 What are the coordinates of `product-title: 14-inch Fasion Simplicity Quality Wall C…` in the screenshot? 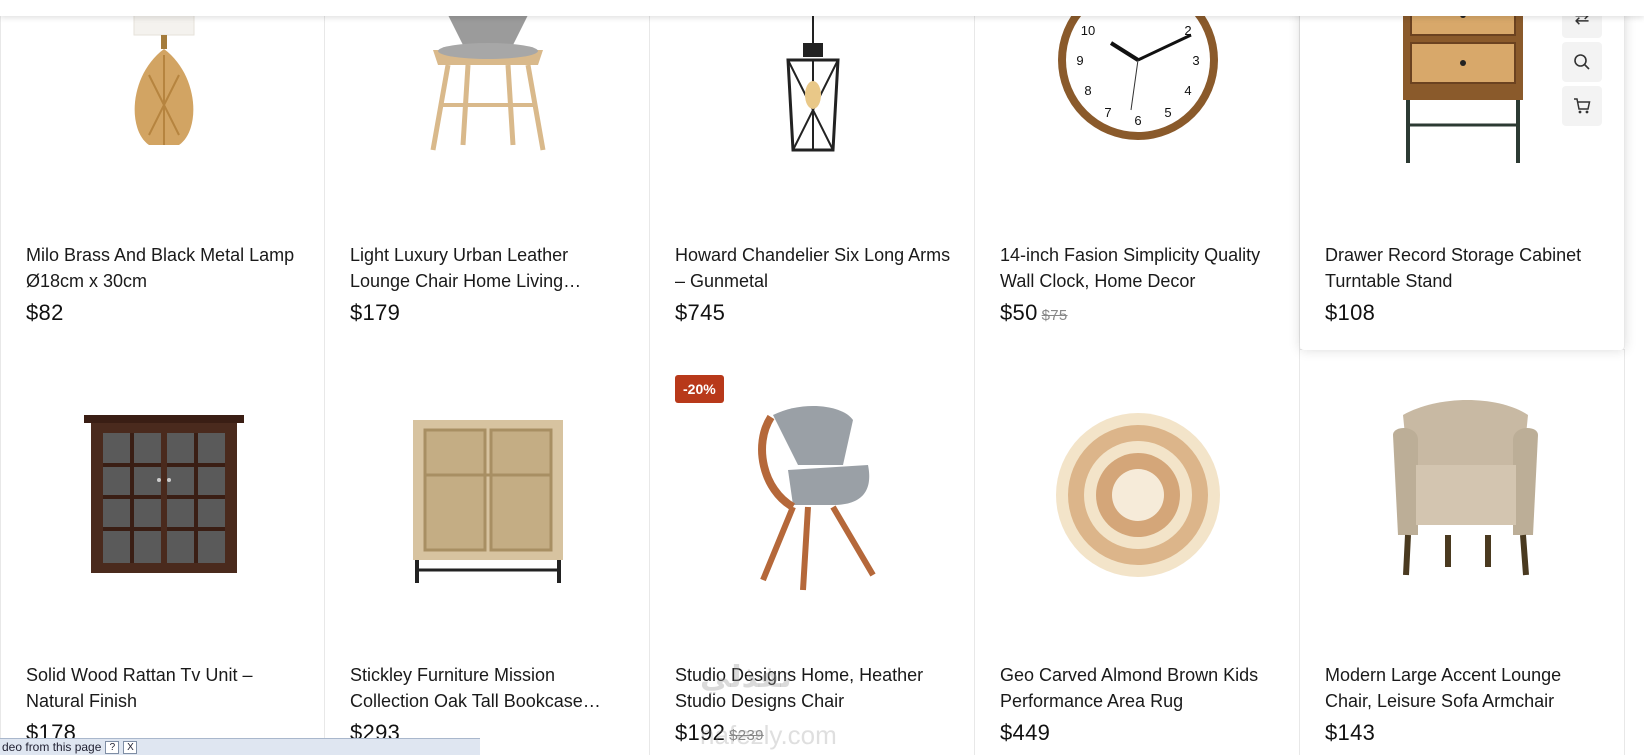 It's located at (1140, 268).